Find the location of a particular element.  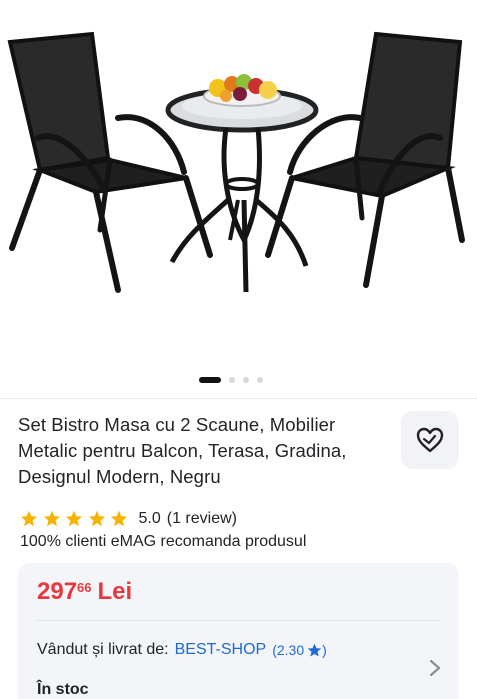

seller-info: Vândut și livrat de: BEST-SHOP (2.30 ) is located at coordinates (182, 650).